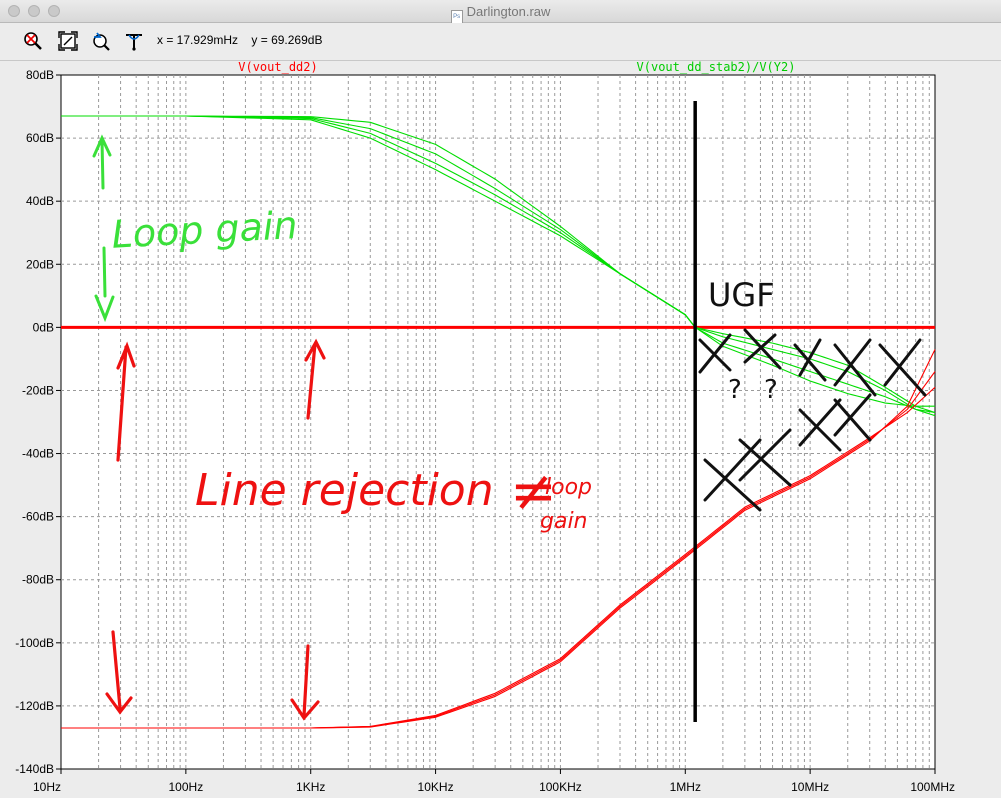 This screenshot has width=1001, height=798. I want to click on x-tick-label: 100MHz, so click(932, 787).